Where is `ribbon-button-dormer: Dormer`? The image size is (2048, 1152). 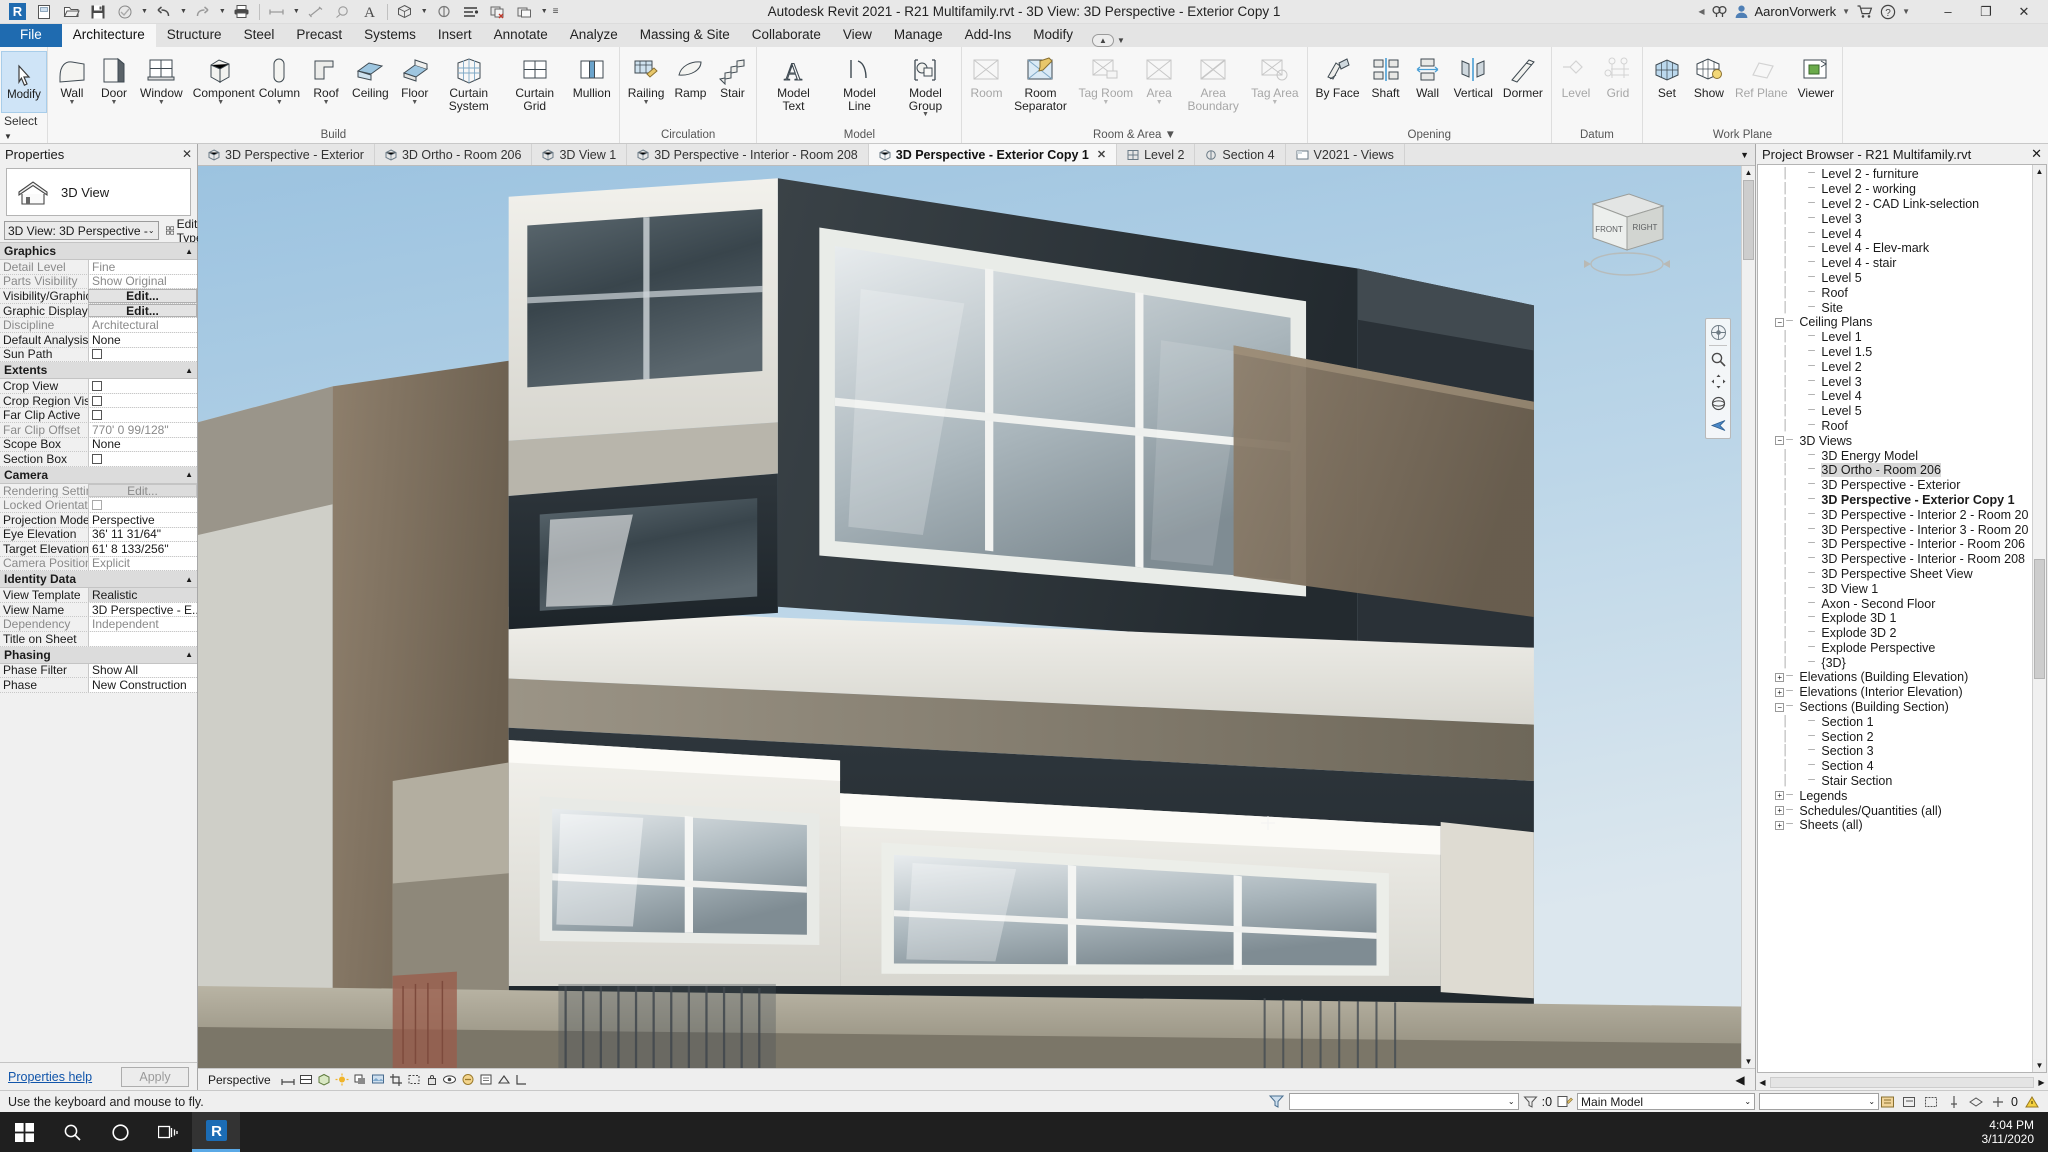
ribbon-button-dormer: Dormer is located at coordinates (1523, 75).